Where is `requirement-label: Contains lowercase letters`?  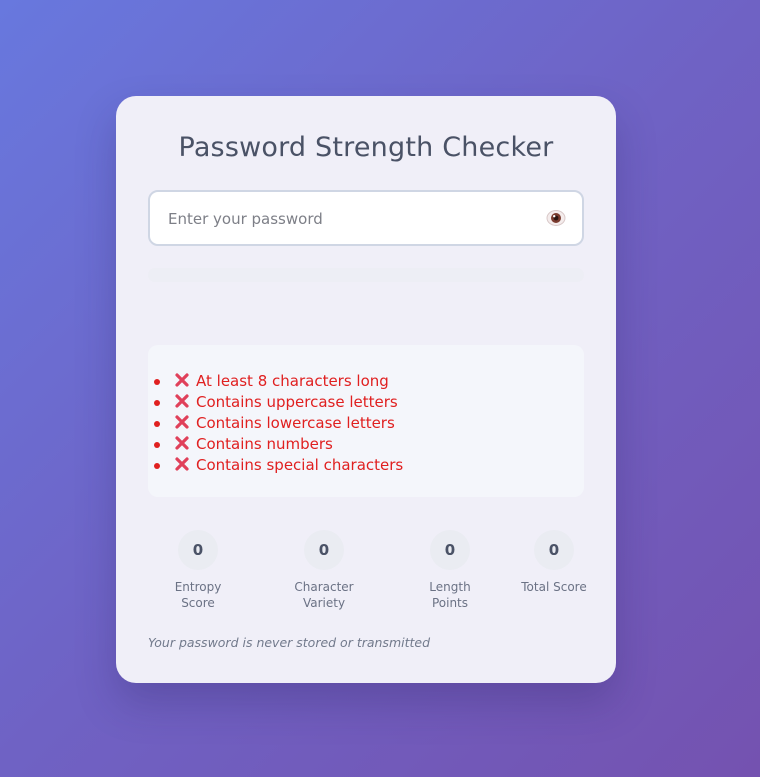
requirement-label: Contains lowercase letters is located at coordinates (295, 423).